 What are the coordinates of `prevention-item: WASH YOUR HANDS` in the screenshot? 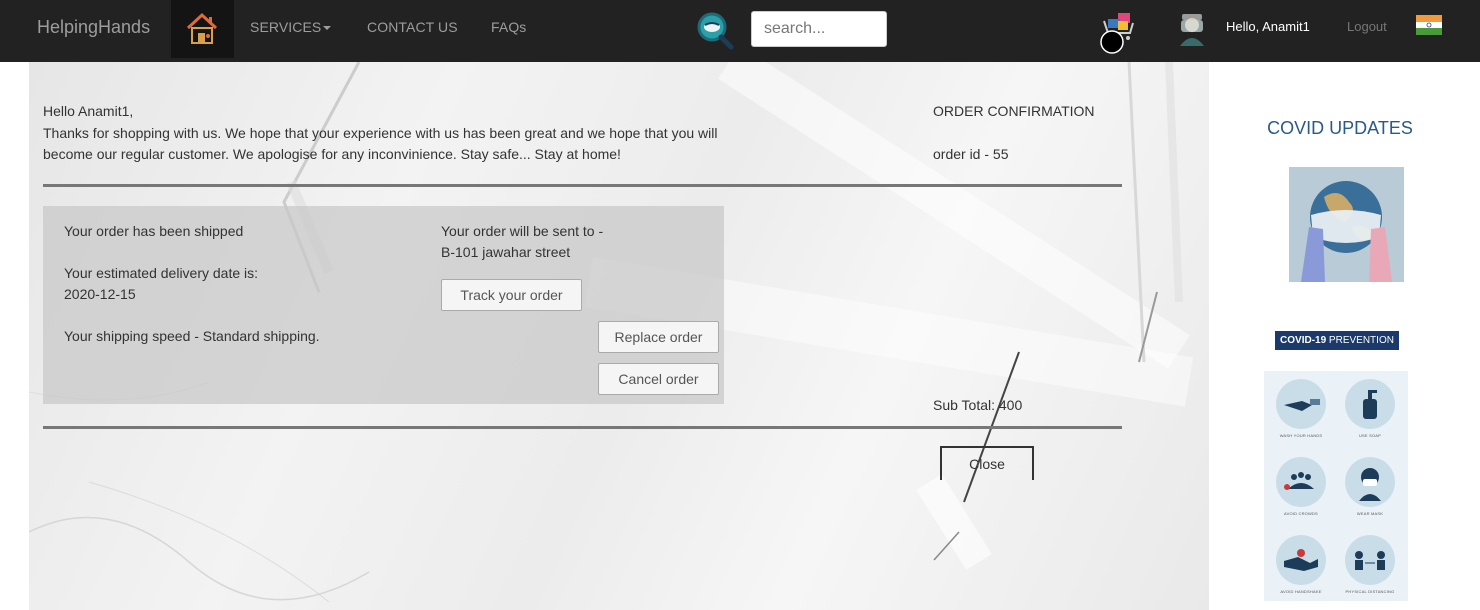 It's located at (1301, 408).